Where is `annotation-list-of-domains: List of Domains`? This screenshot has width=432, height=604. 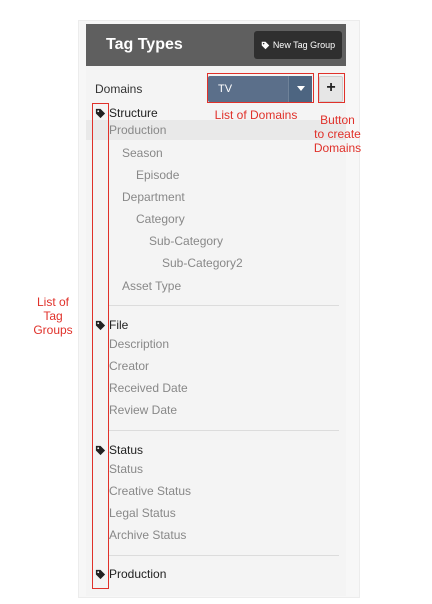
annotation-list-of-domains: List of Domains is located at coordinates (256, 115).